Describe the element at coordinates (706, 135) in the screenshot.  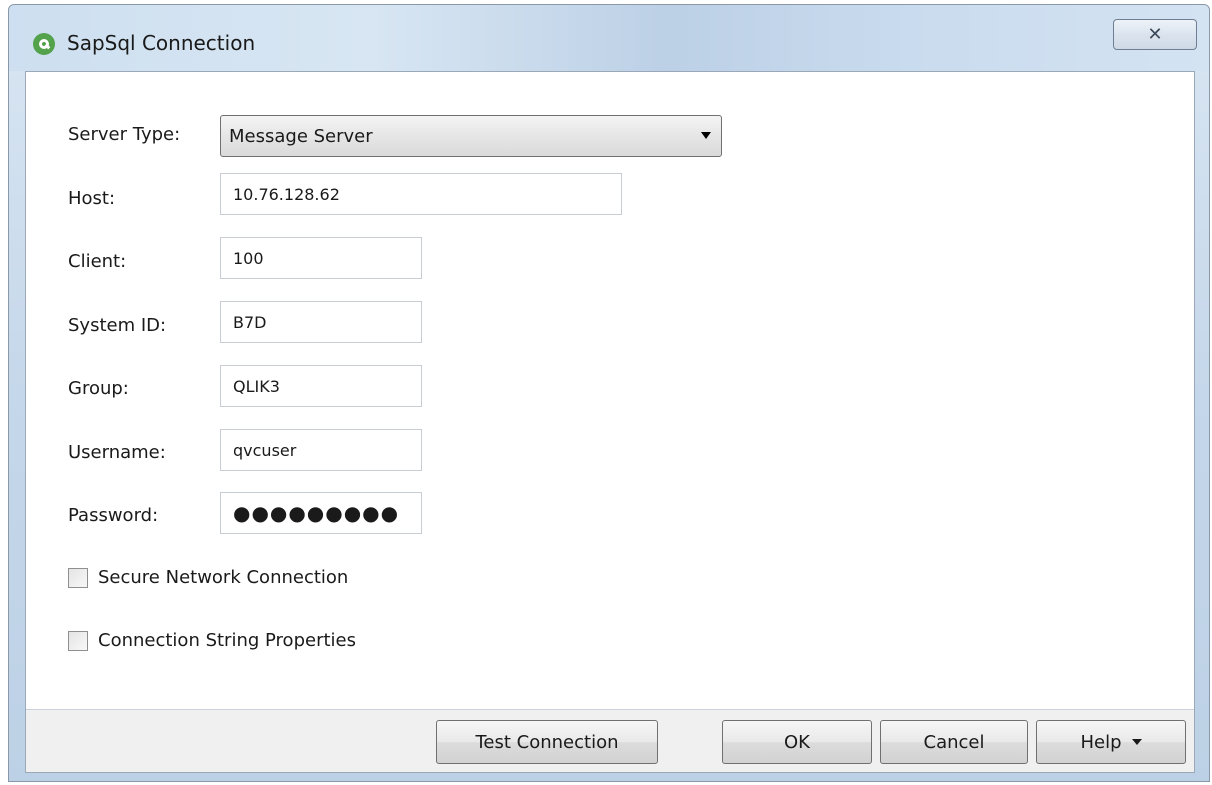
I see `chevron-down-icon` at that location.